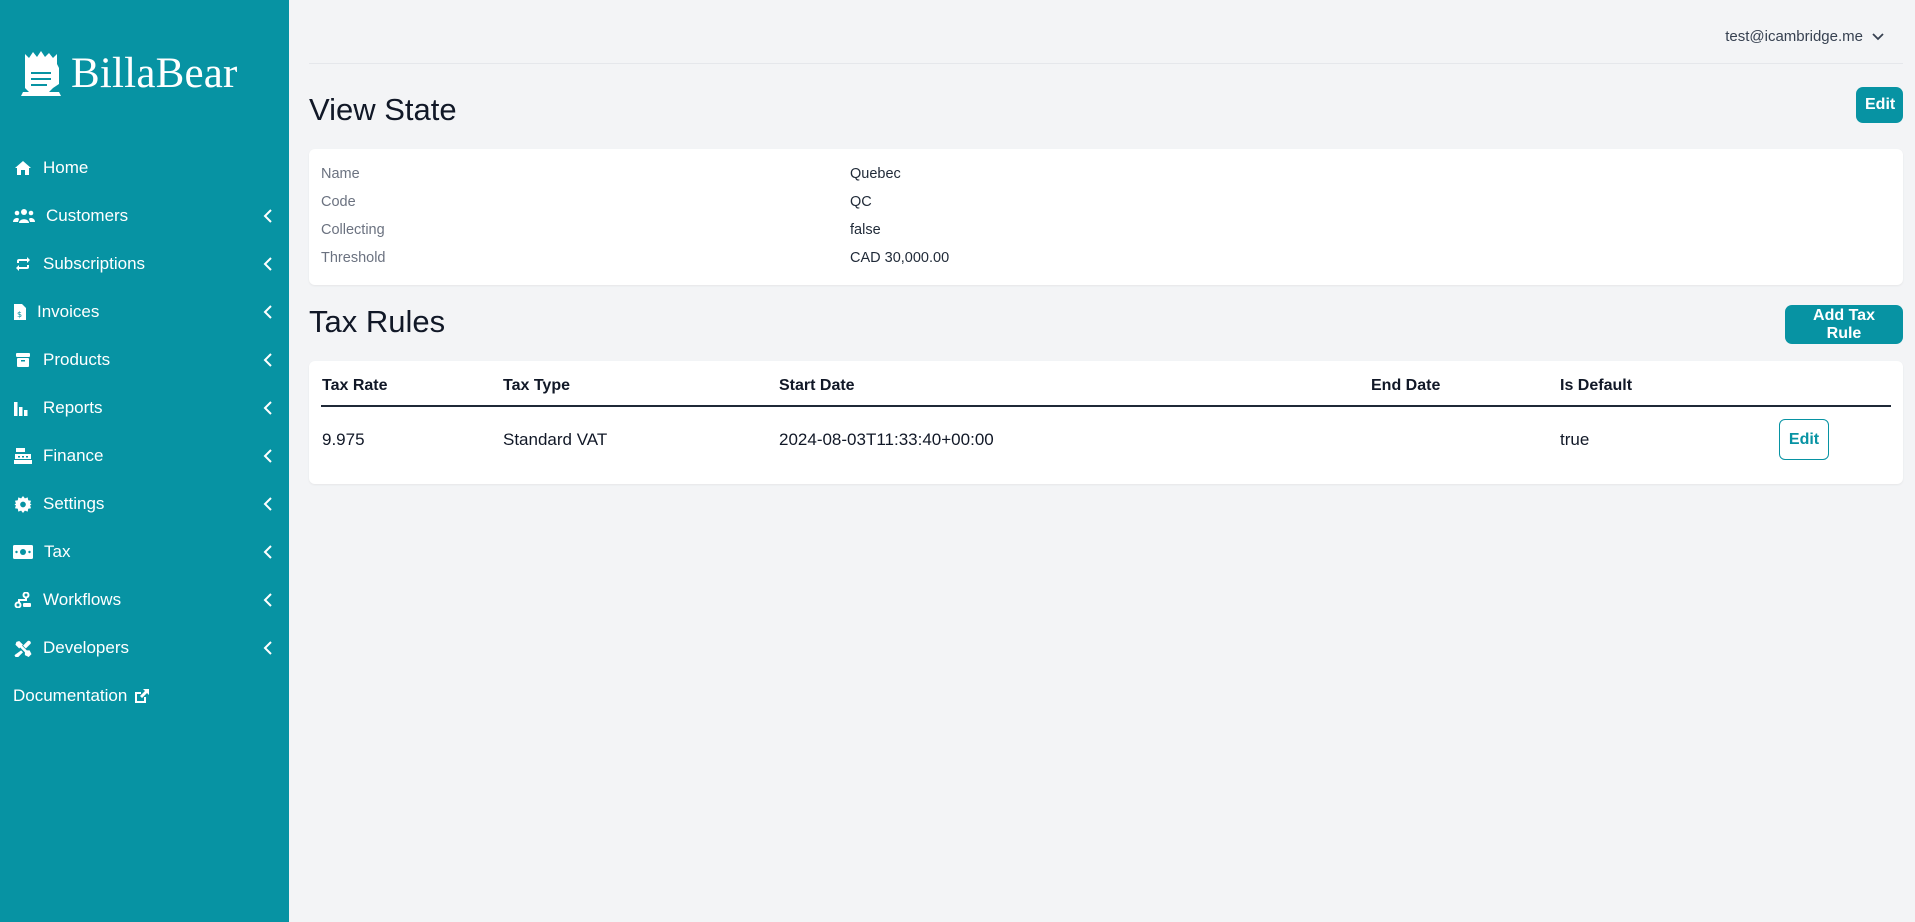 This screenshot has width=1915, height=922. Describe the element at coordinates (875, 174) in the screenshot. I see `detail-value: Quebec` at that location.